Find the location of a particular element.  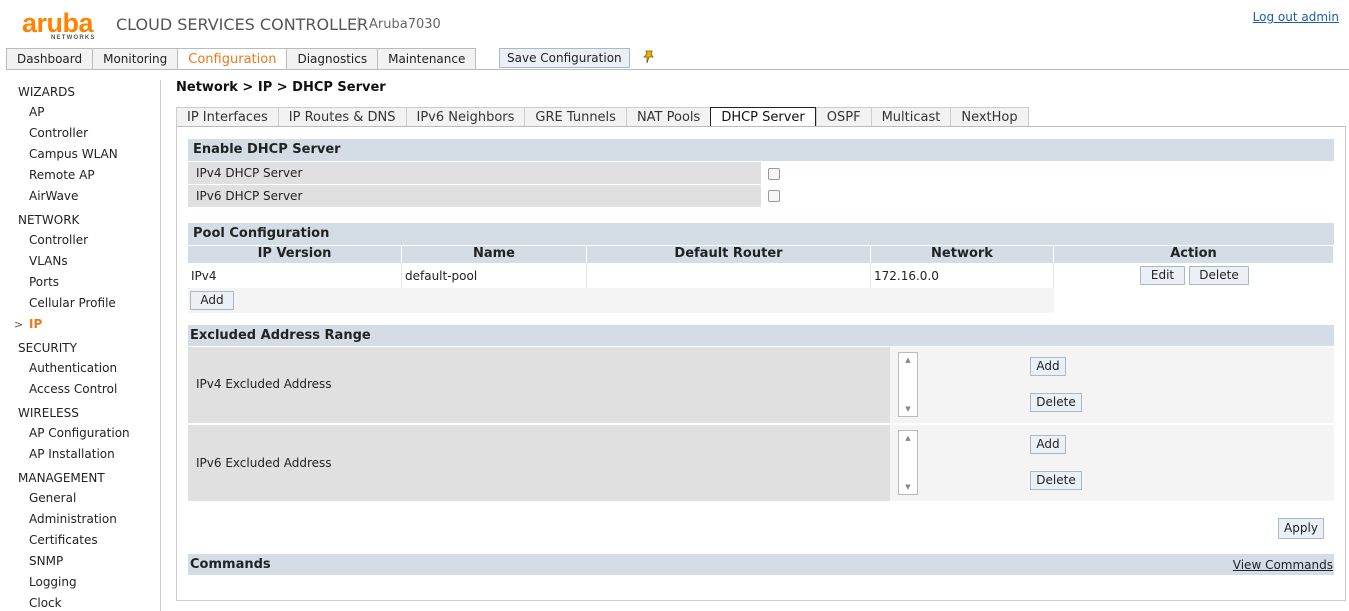

tab-ipv6-neighbors: IPv6 Neighbors is located at coordinates (465, 117).